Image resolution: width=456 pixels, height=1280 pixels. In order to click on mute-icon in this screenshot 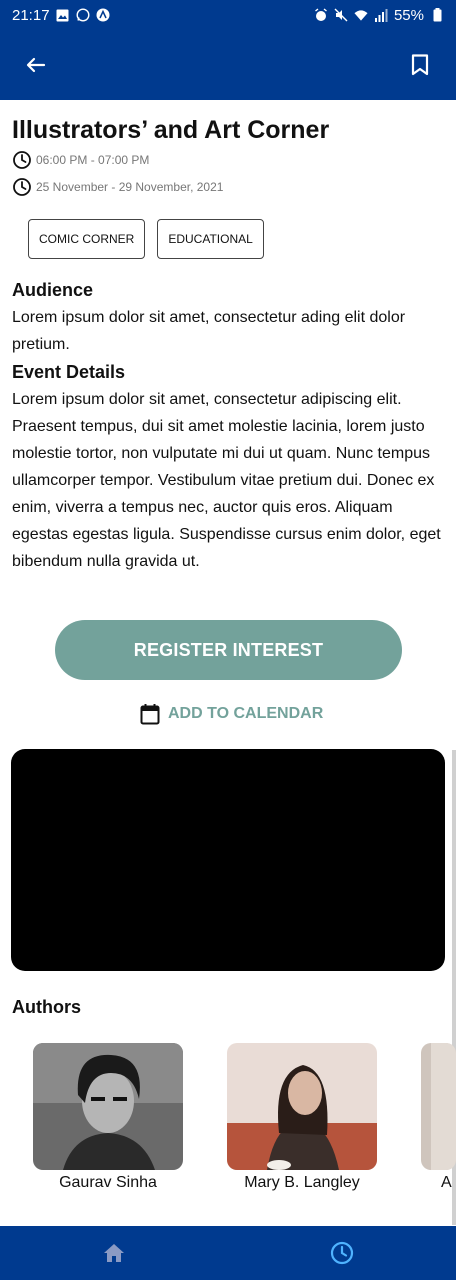, I will do `click(341, 15)`.